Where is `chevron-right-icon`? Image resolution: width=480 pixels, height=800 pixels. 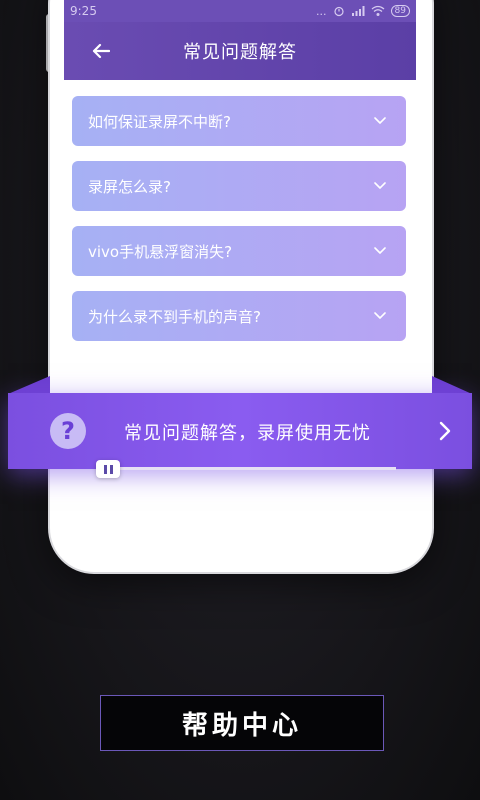
chevron-right-icon is located at coordinates (445, 431).